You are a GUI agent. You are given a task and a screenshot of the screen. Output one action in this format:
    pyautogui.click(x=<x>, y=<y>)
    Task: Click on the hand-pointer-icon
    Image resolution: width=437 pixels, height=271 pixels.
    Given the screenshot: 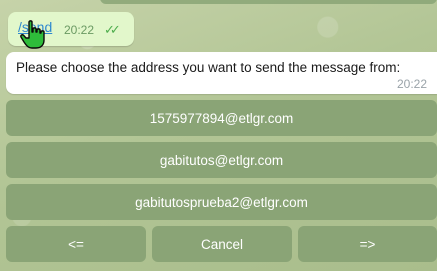 What is the action you would take?
    pyautogui.click(x=32, y=34)
    